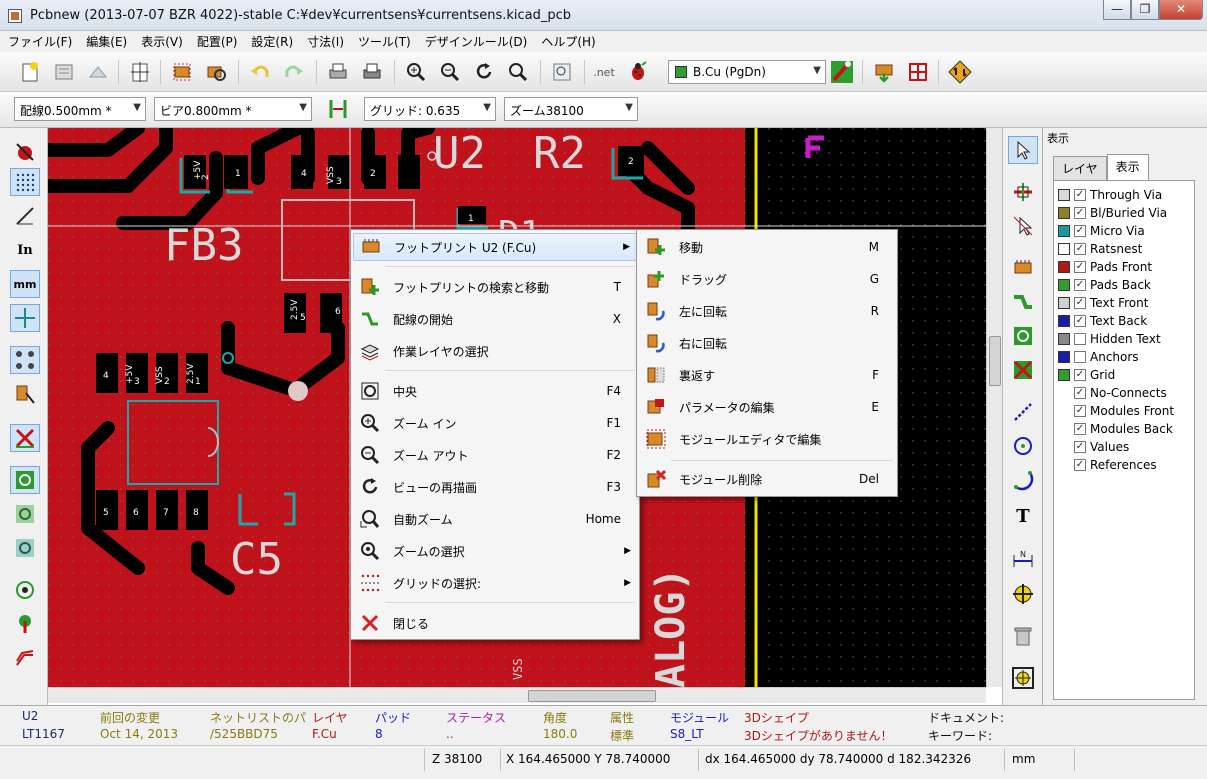 The height and width of the screenshot is (779, 1207). What do you see at coordinates (25, 216) in the screenshot?
I see `polar-coords-icon` at bounding box center [25, 216].